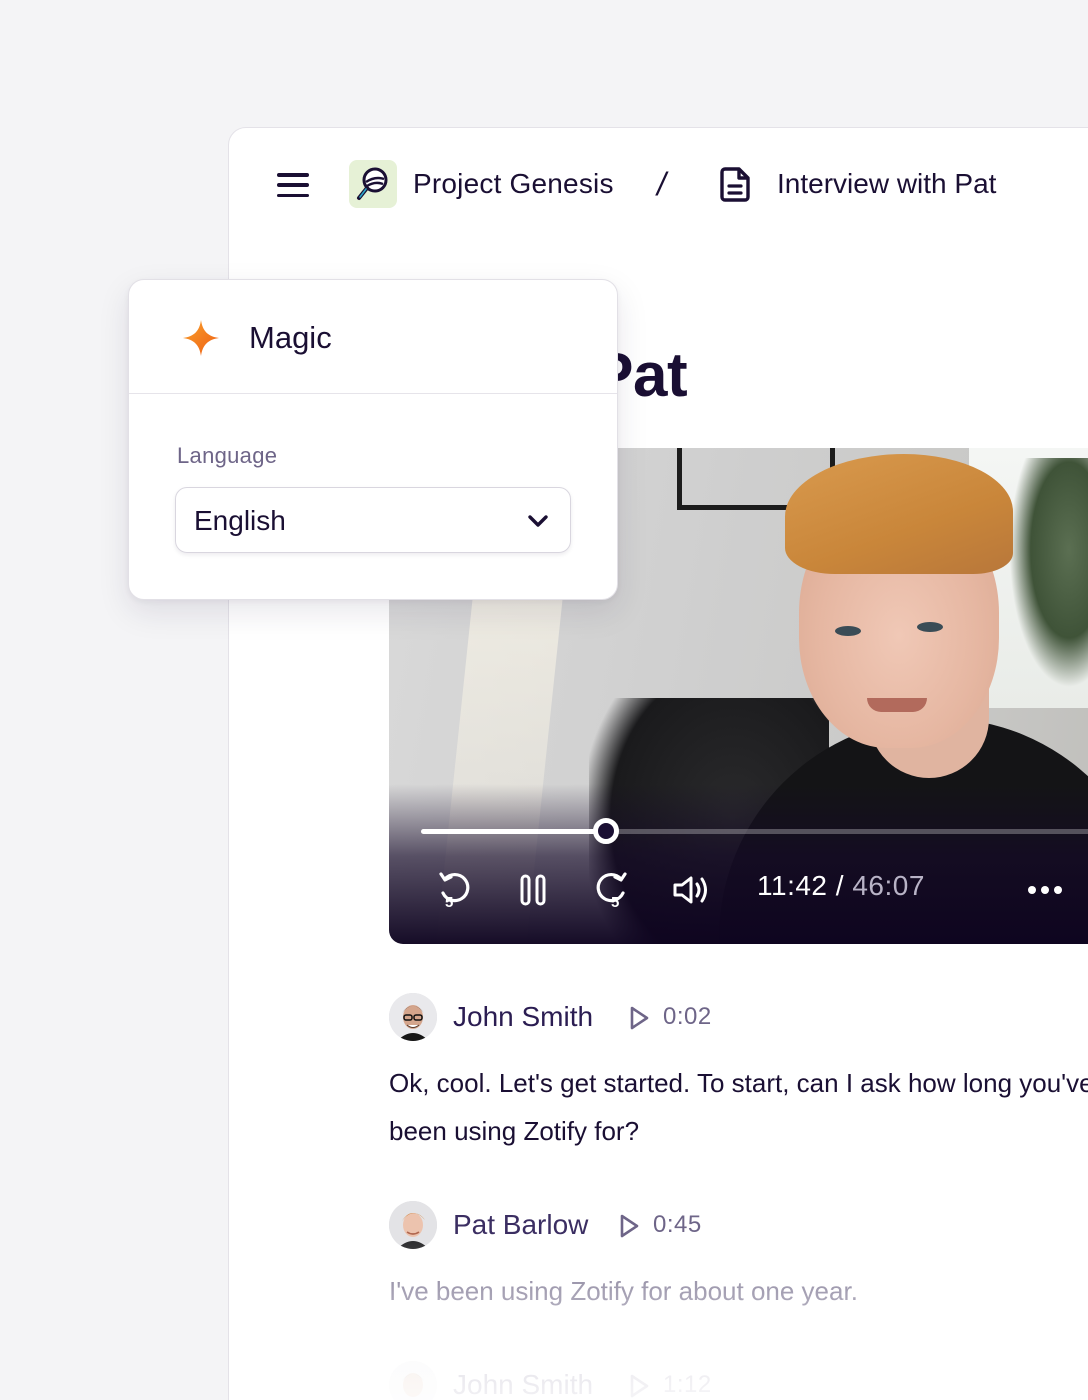  What do you see at coordinates (513, 184) in the screenshot?
I see `breadcrumb-project: Project Genesis` at bounding box center [513, 184].